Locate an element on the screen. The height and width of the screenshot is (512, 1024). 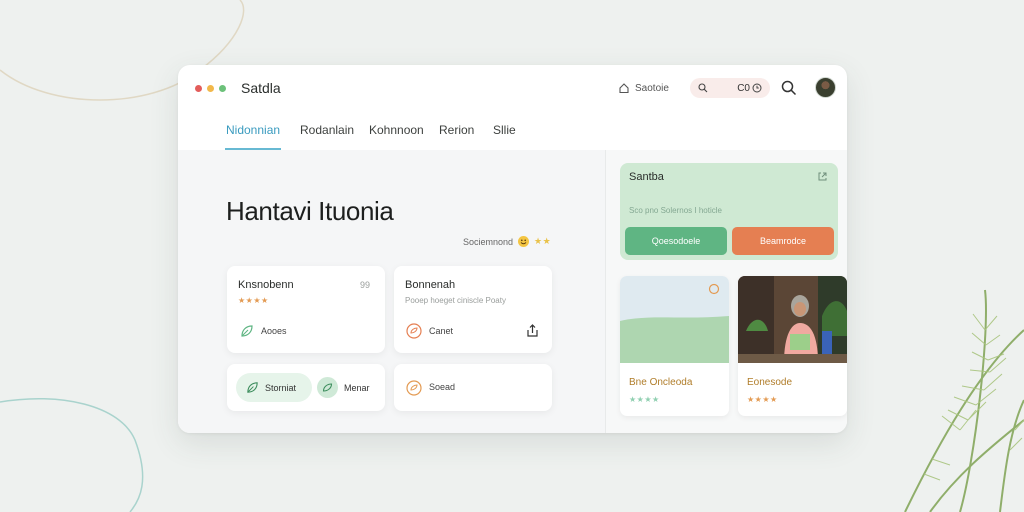
smile-emoji-icon is located at coordinates (524, 241).